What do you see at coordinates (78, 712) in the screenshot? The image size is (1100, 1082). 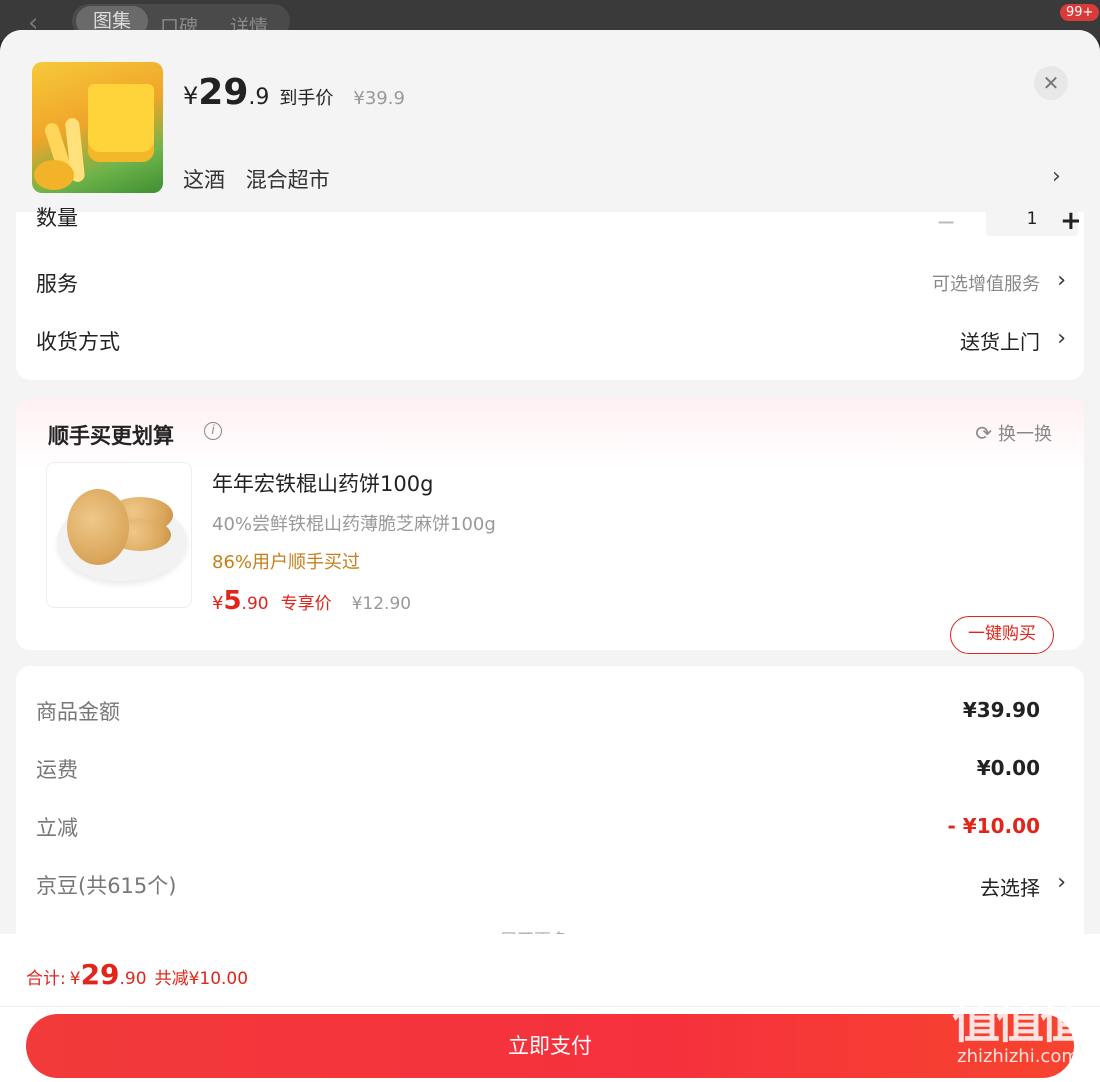 I see `goods-amount-label: 商品金额` at bounding box center [78, 712].